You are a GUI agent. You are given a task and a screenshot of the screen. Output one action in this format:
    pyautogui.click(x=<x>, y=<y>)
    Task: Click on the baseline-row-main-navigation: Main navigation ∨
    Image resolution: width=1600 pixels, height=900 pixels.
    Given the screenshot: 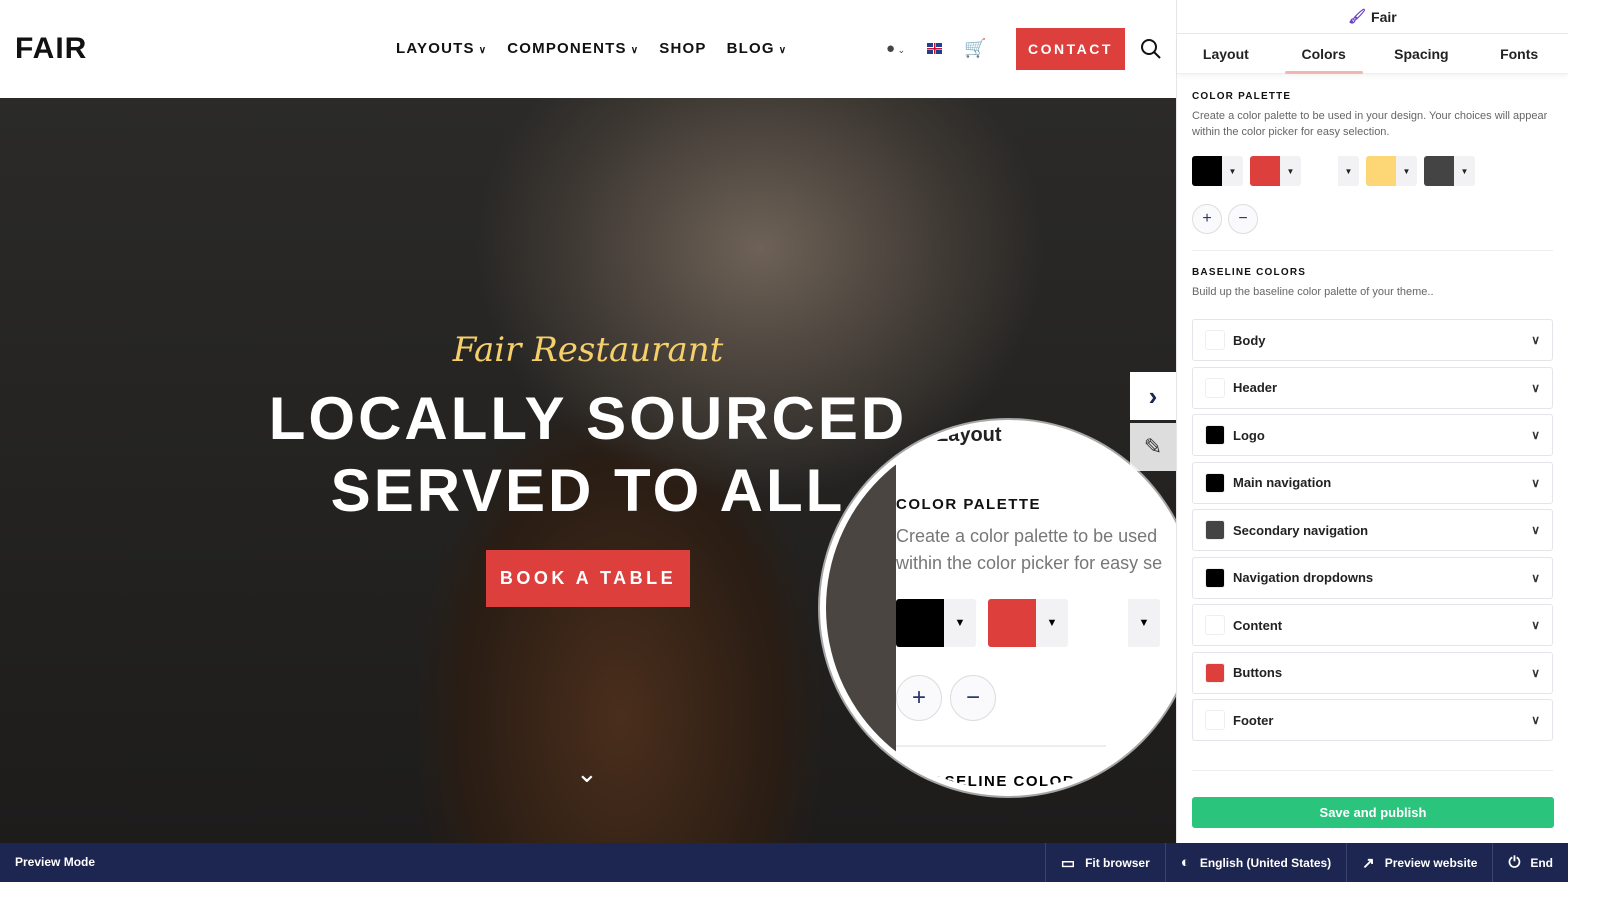 What is the action you would take?
    pyautogui.click(x=1372, y=482)
    